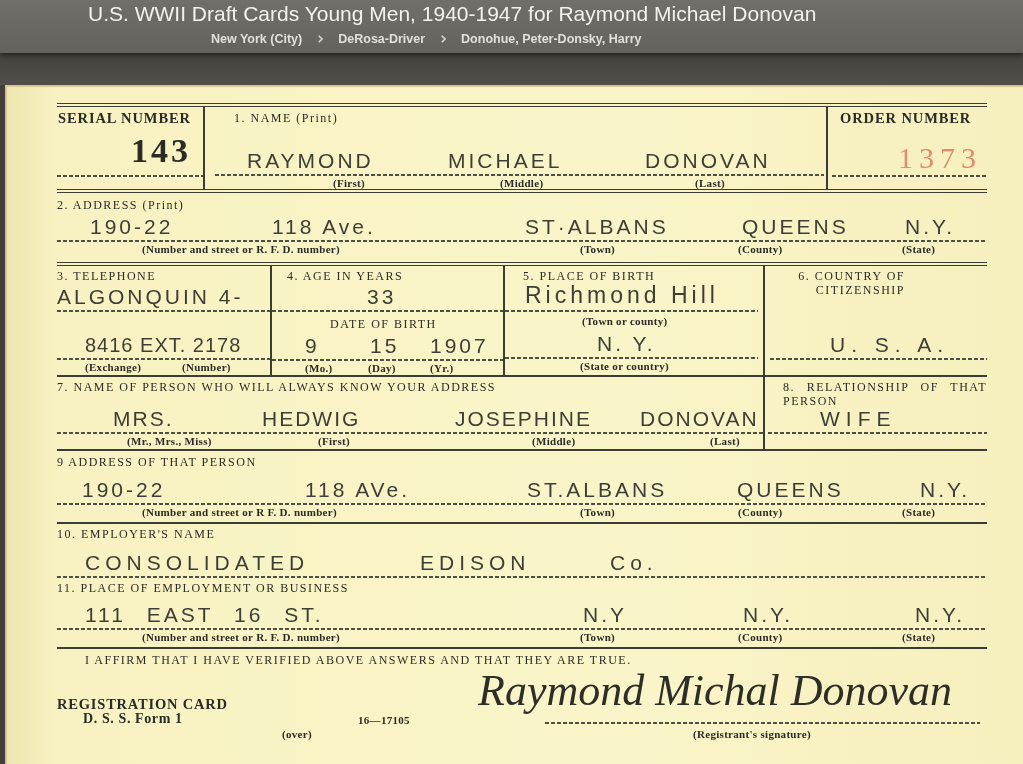 This screenshot has height=764, width=1023. Describe the element at coordinates (286, 118) in the screenshot. I see `field-label: 1. NAME (Print)` at that location.